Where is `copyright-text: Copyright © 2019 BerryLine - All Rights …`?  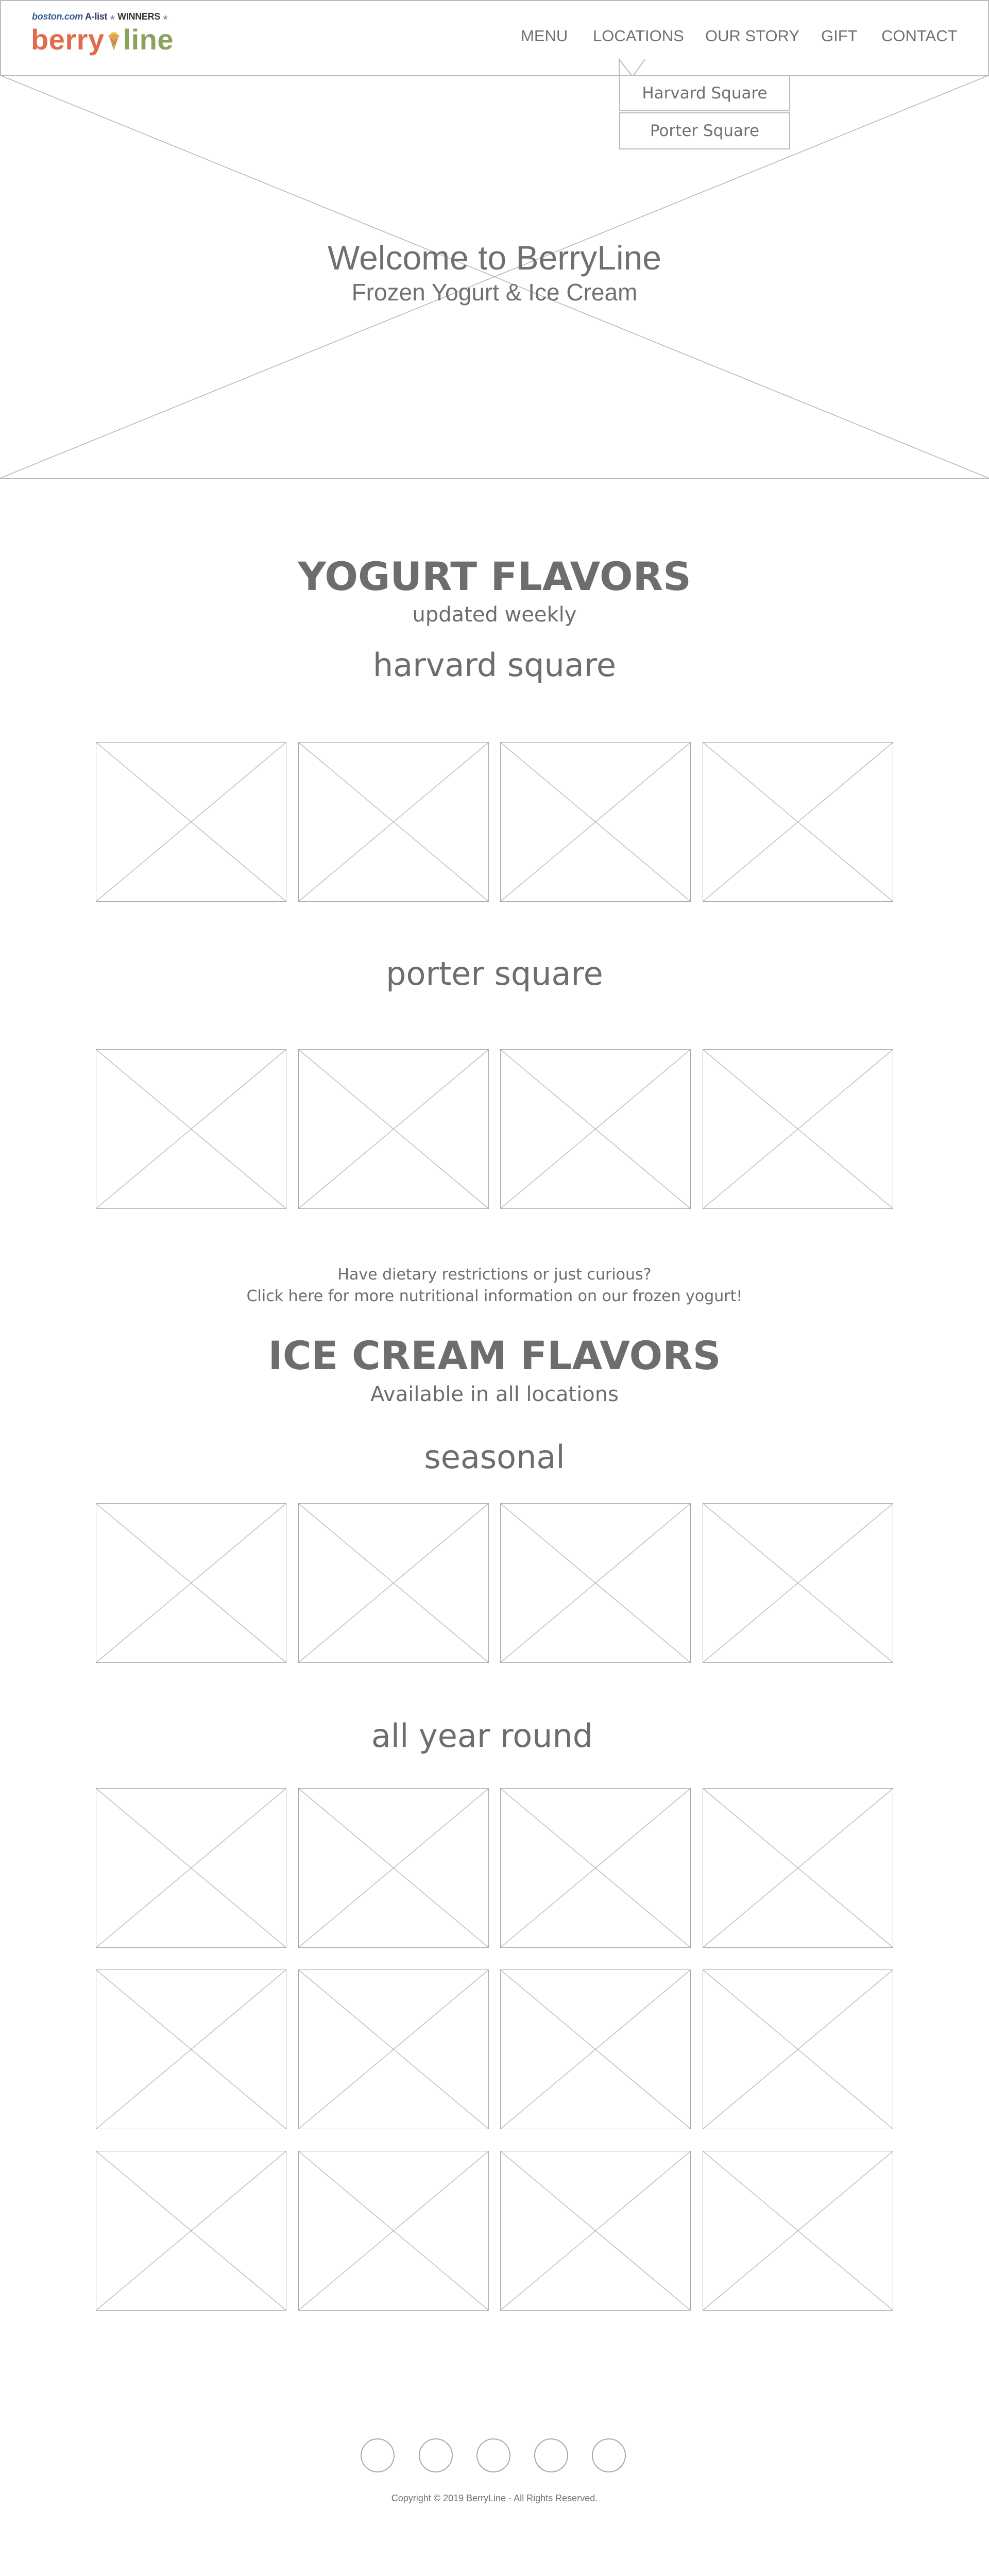 copyright-text: Copyright © 2019 BerryLine - All Rights … is located at coordinates (494, 2498).